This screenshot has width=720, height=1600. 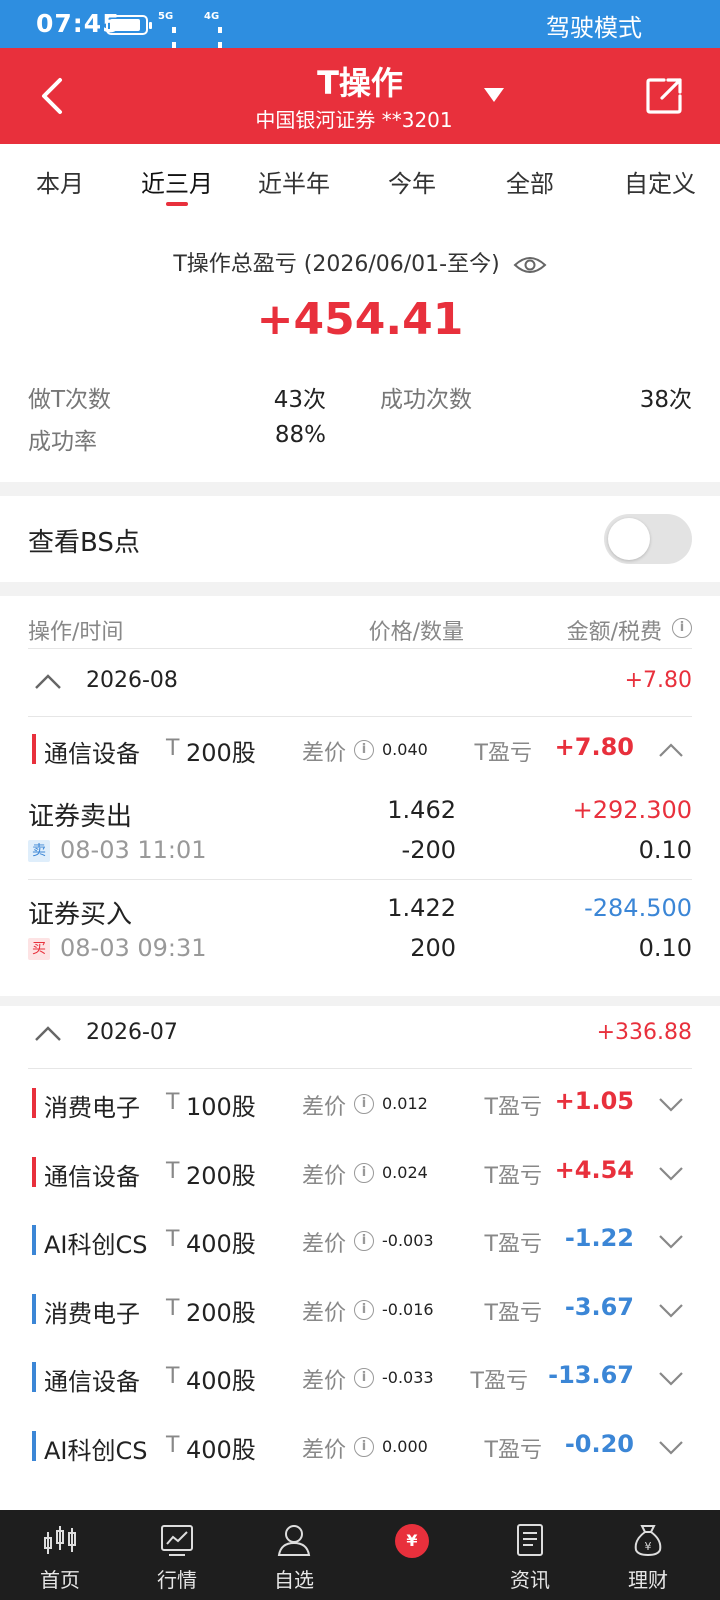 I want to click on chevron-up-icon, so click(x=671, y=750).